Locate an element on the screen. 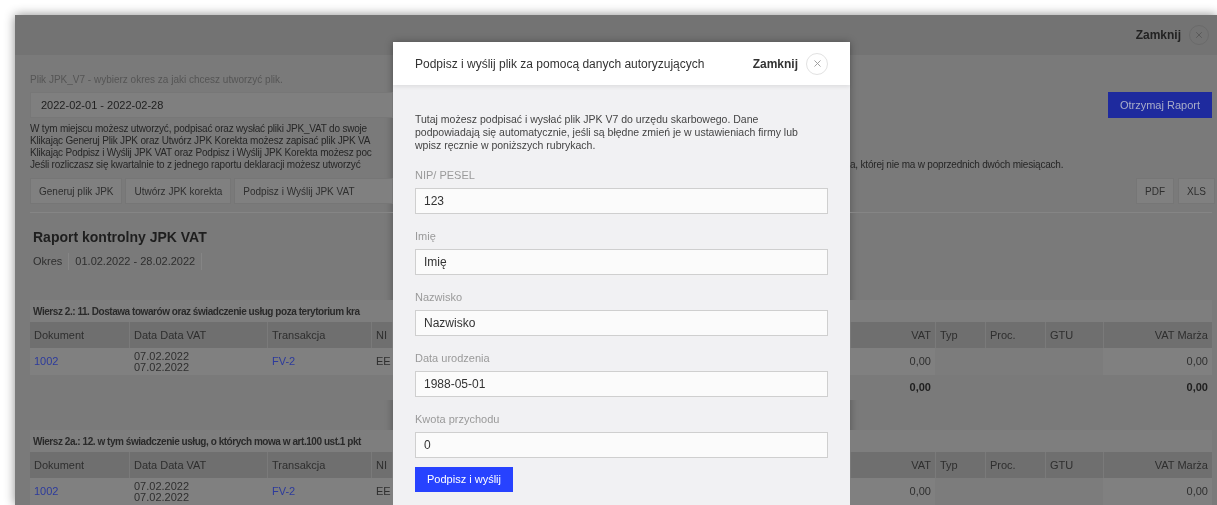  get-report-button: Otrzymaj Raport is located at coordinates (1159, 105).